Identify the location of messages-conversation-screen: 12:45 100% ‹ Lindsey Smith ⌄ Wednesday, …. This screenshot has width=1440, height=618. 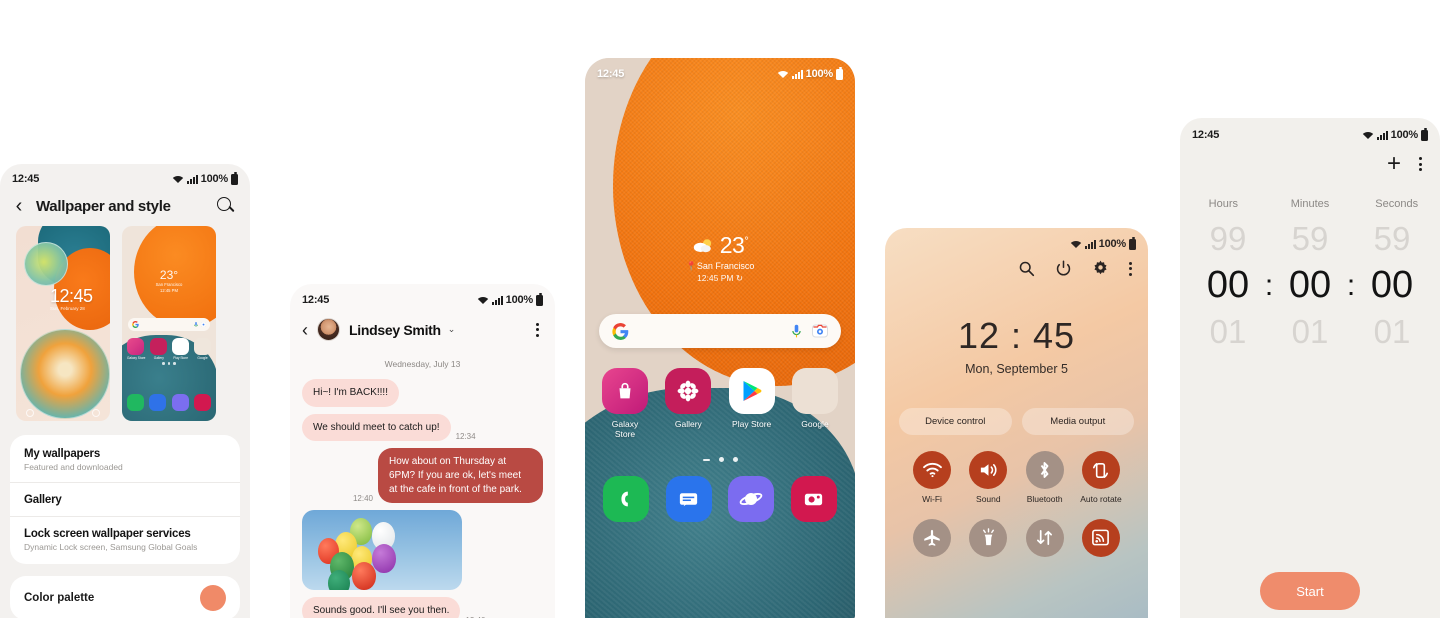
(422, 451).